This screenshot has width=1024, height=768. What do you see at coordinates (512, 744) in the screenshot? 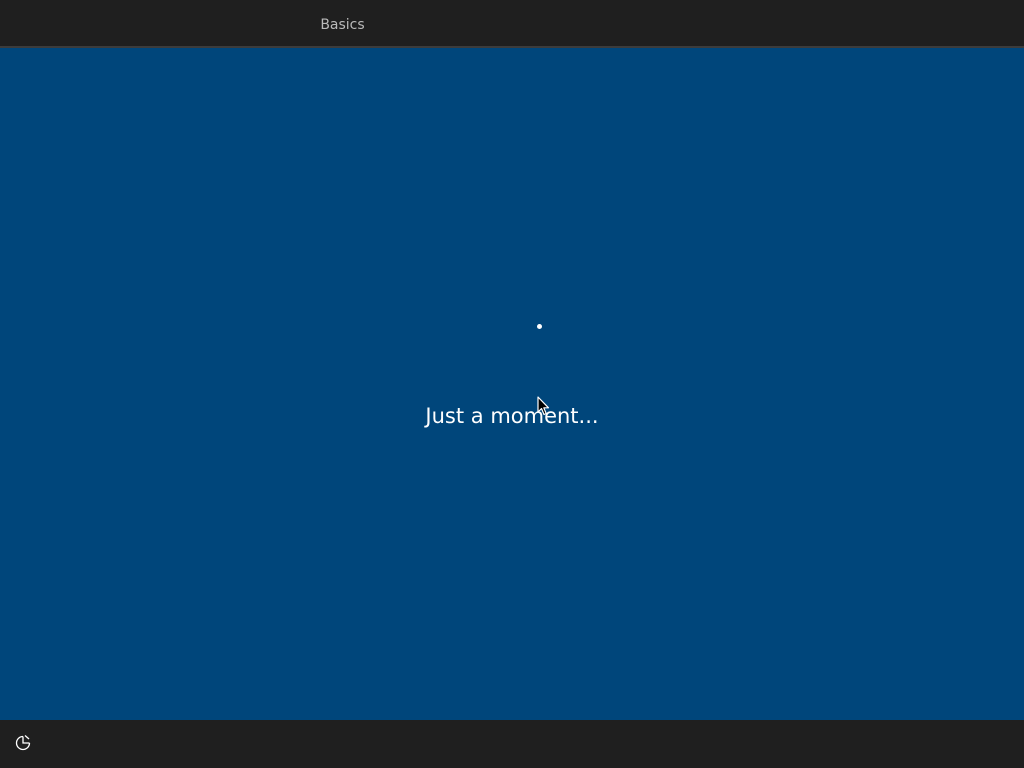
I see `bottom-bar` at bounding box center [512, 744].